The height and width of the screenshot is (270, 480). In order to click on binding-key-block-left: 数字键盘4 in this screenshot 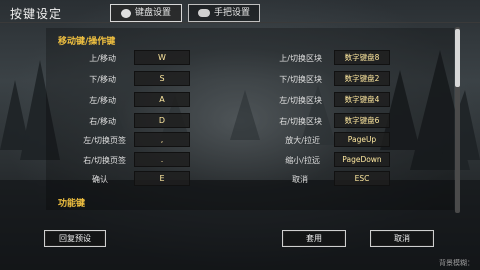, I will do `click(362, 99)`.